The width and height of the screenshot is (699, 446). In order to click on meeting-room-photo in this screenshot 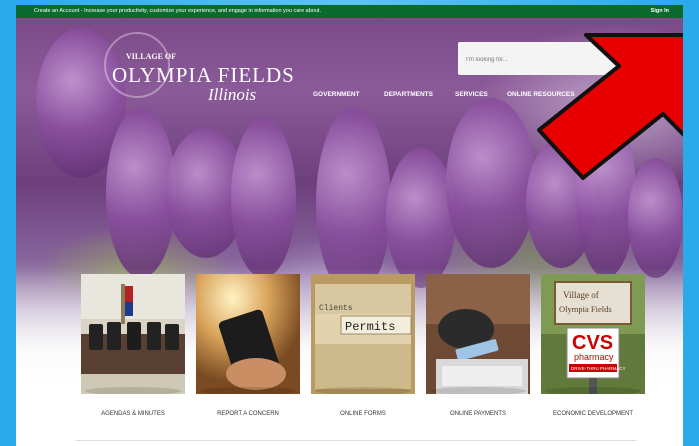, I will do `click(133, 334)`.